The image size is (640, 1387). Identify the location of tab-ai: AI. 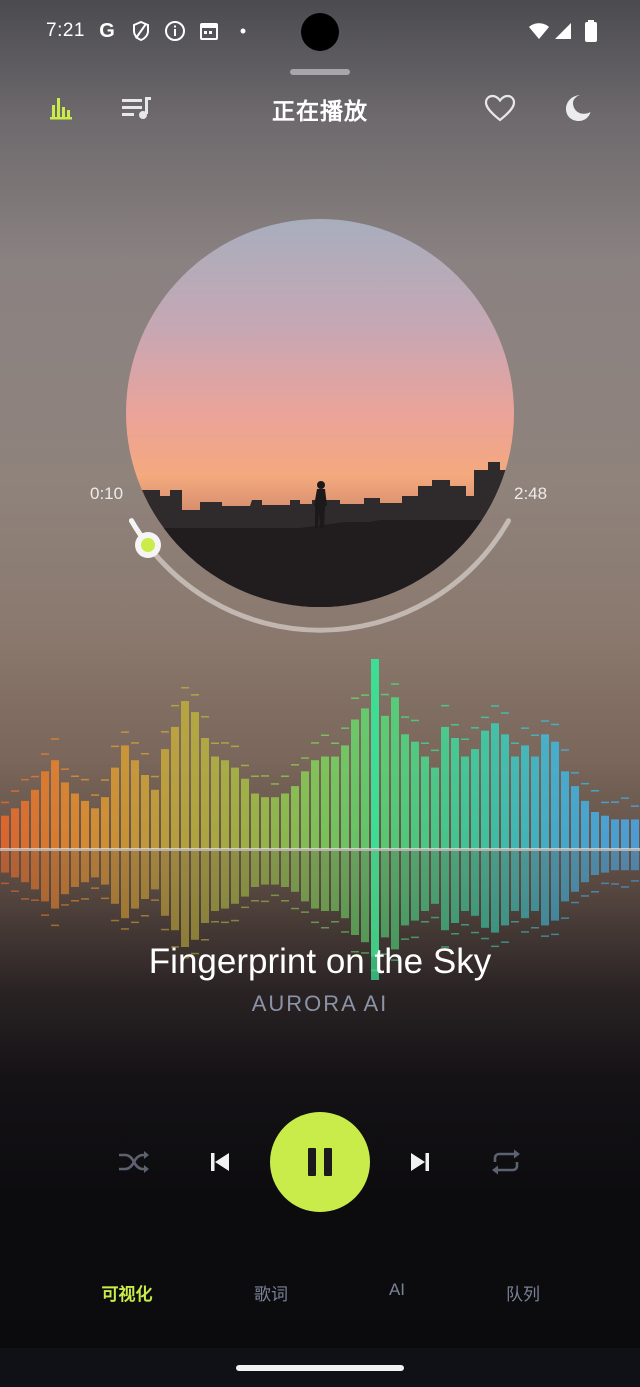
(397, 1290).